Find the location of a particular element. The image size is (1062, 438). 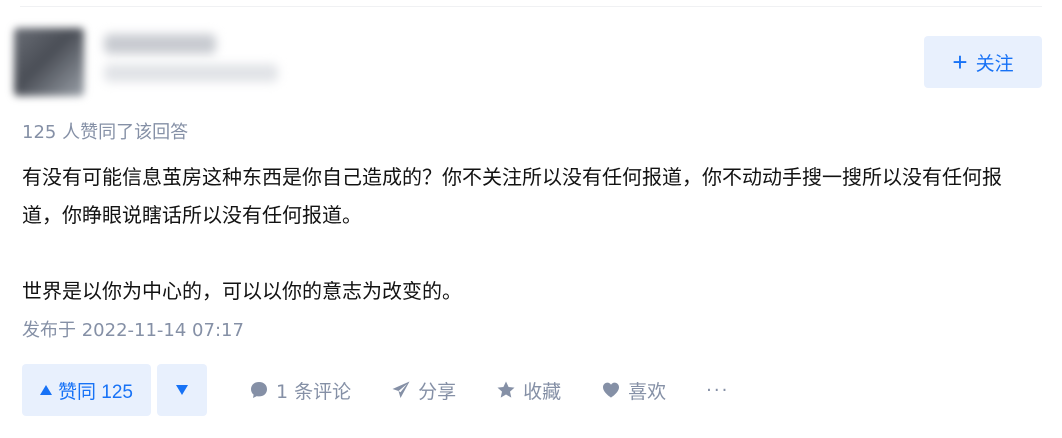

triangle-down-icon is located at coordinates (181, 390).